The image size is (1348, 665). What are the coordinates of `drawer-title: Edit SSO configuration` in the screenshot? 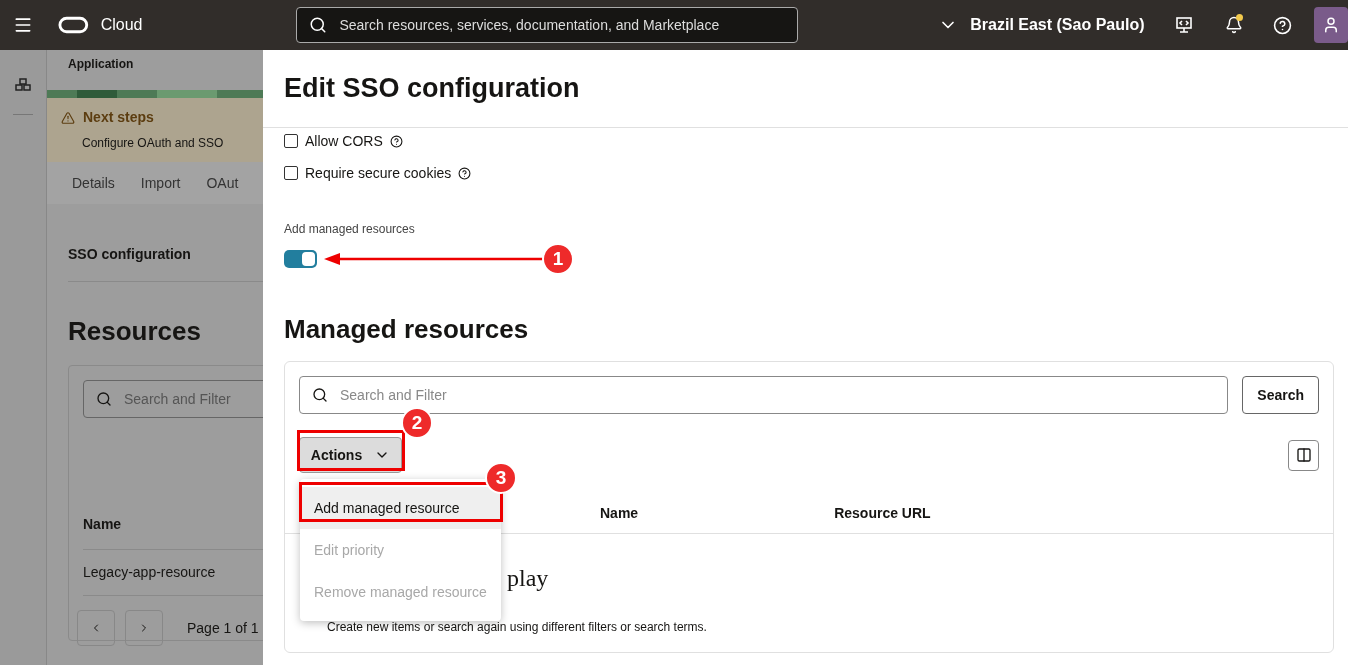 It's located at (432, 89).